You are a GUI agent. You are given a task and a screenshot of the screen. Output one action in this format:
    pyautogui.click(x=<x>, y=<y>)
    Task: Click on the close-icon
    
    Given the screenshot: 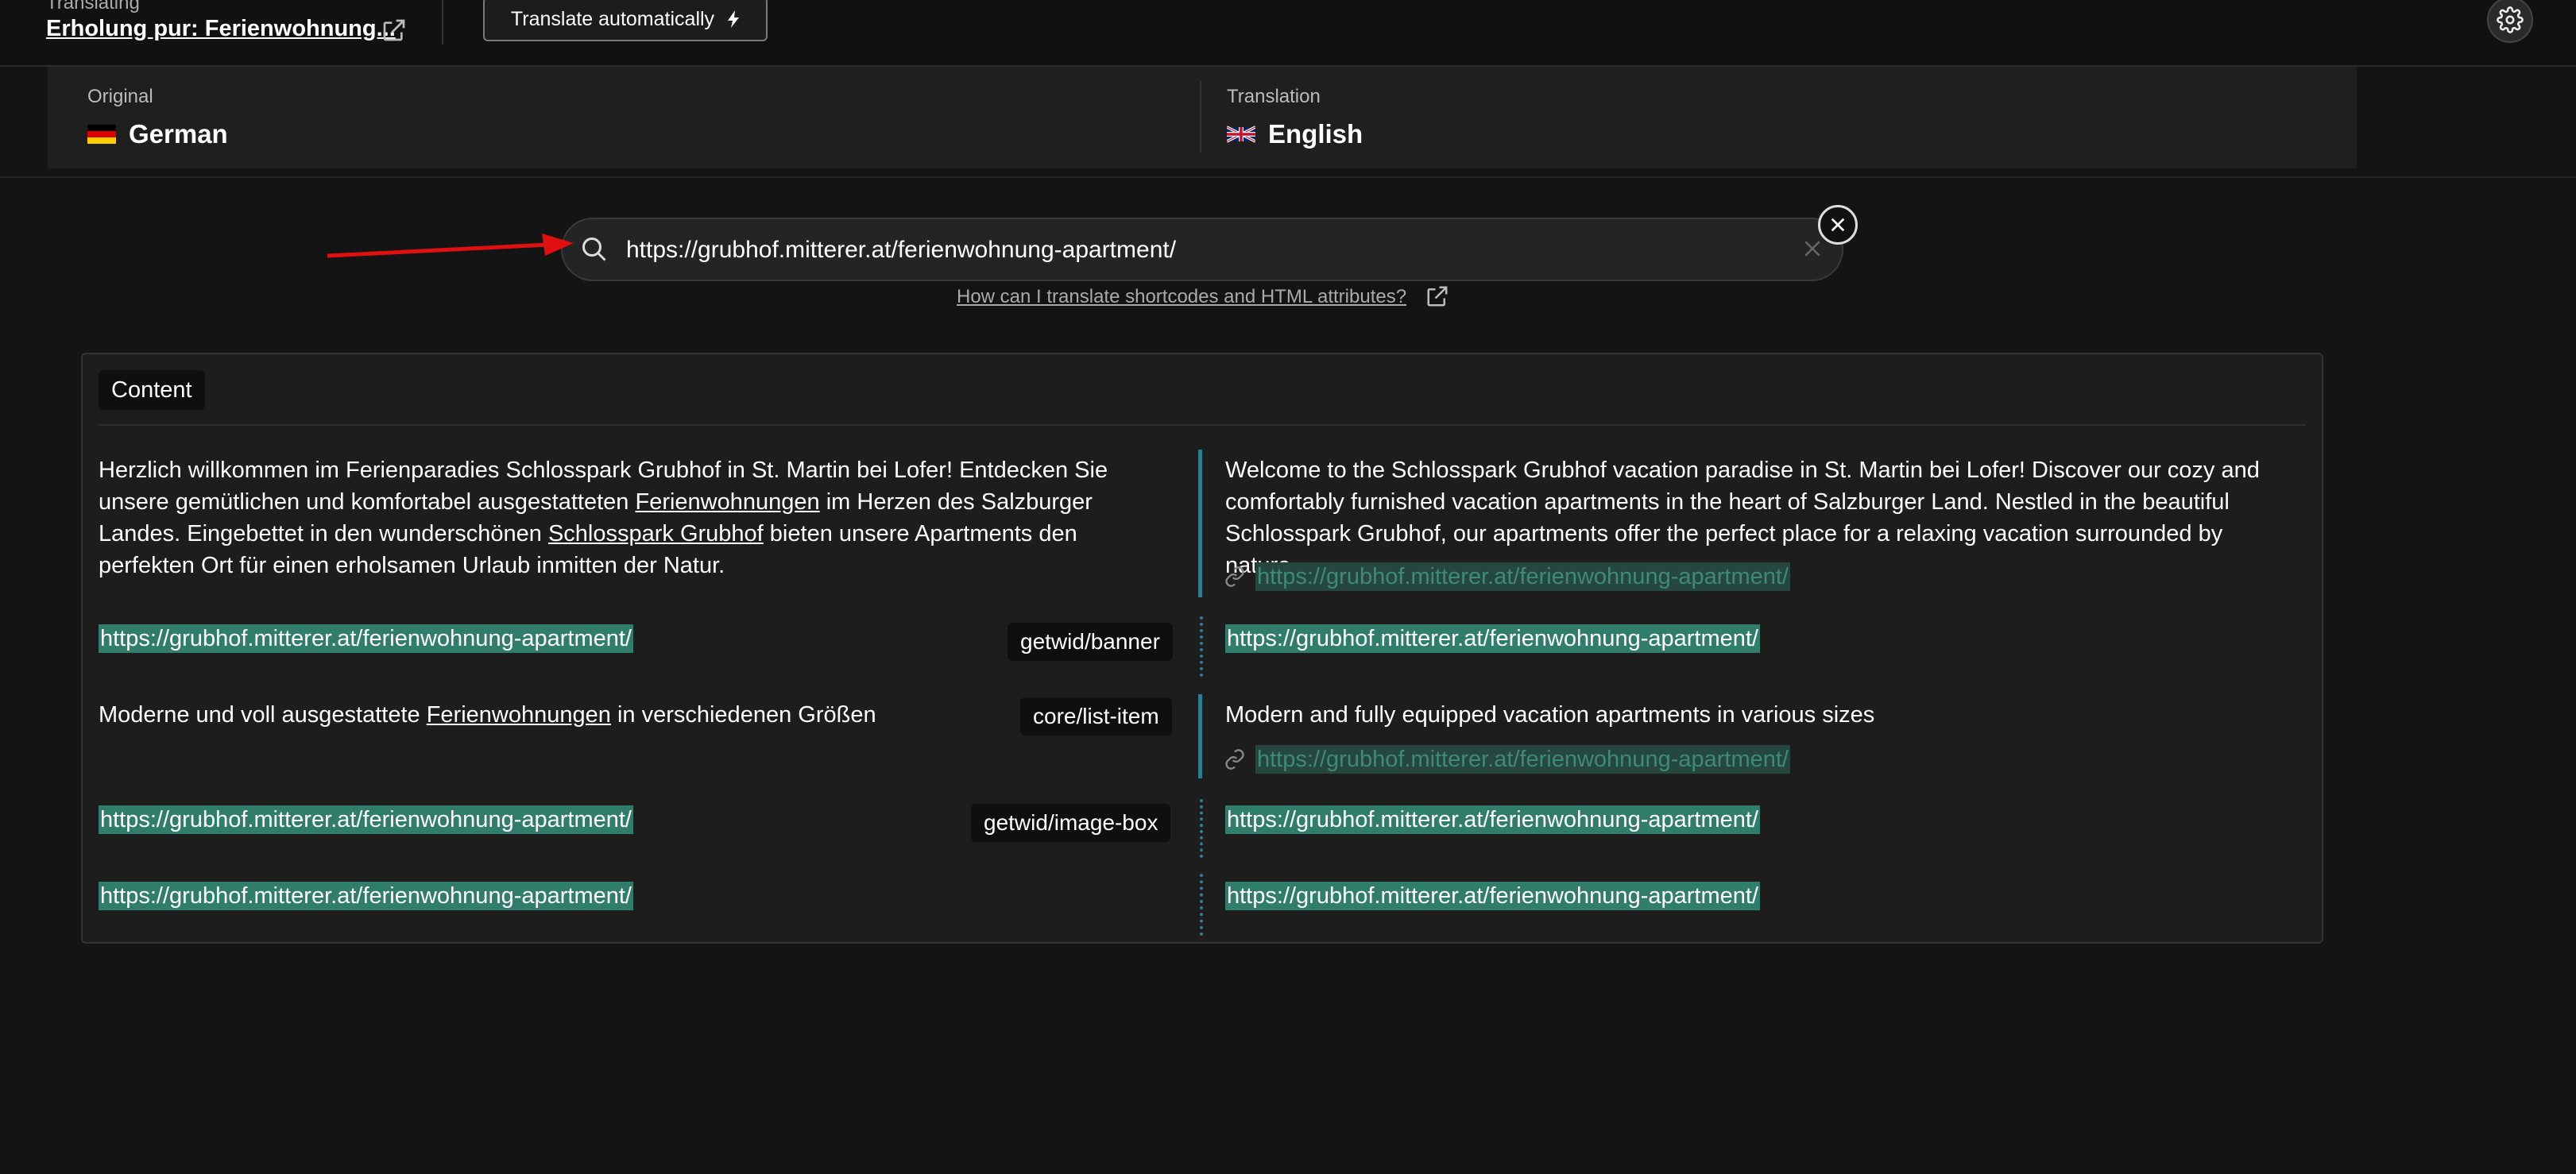 What is the action you would take?
    pyautogui.click(x=1838, y=225)
    